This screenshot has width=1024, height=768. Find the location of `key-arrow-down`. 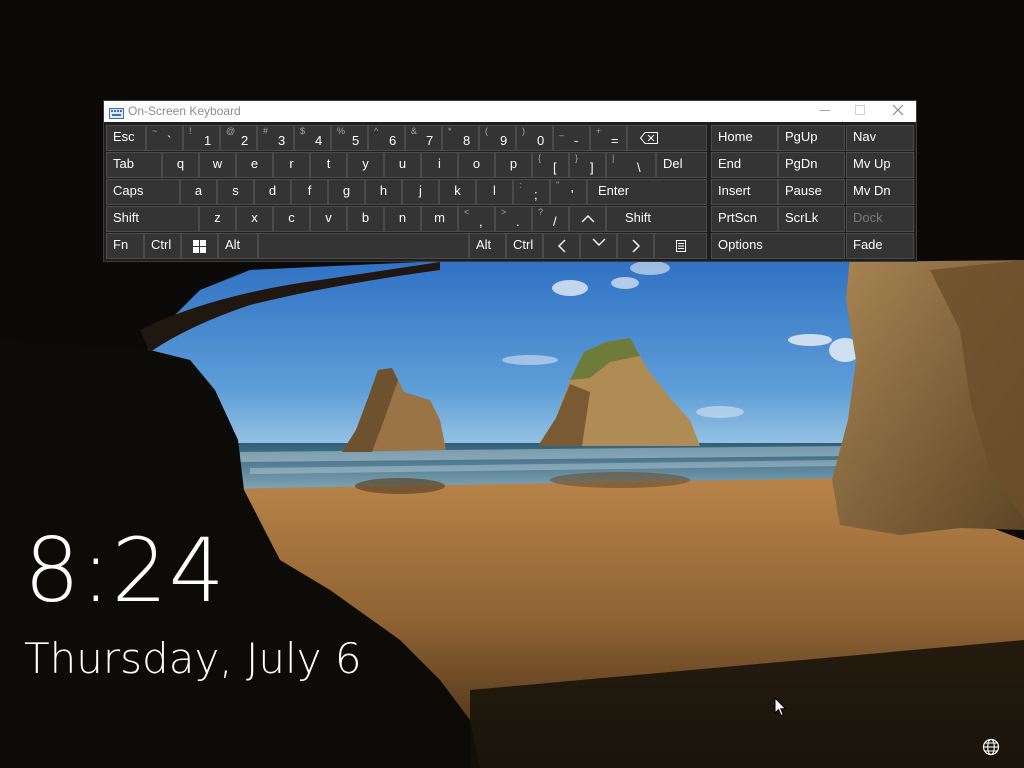

key-arrow-down is located at coordinates (598, 246).